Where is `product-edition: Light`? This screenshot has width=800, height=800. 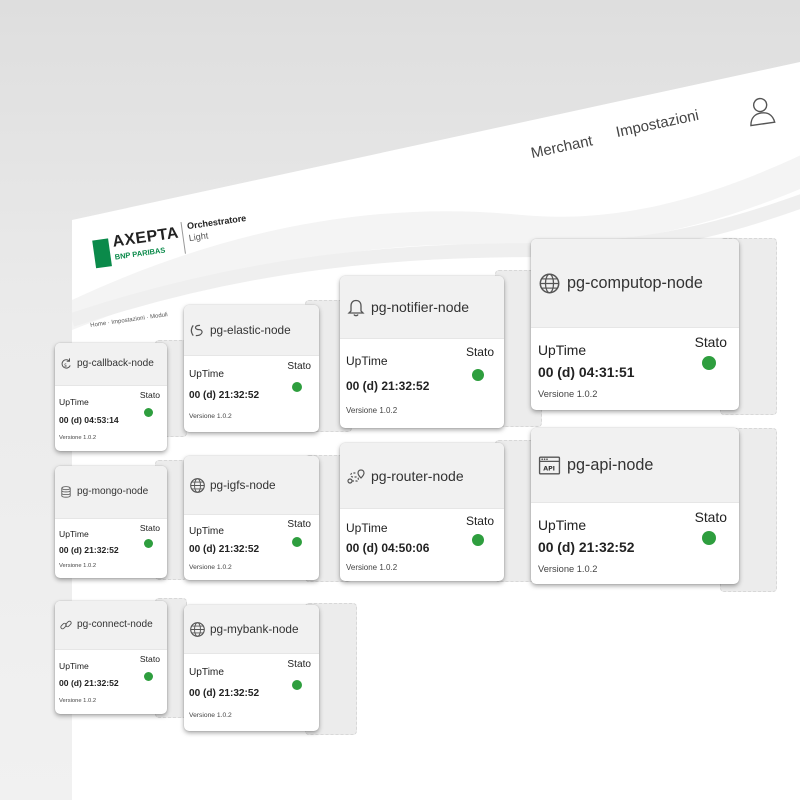 product-edition: Light is located at coordinates (198, 237).